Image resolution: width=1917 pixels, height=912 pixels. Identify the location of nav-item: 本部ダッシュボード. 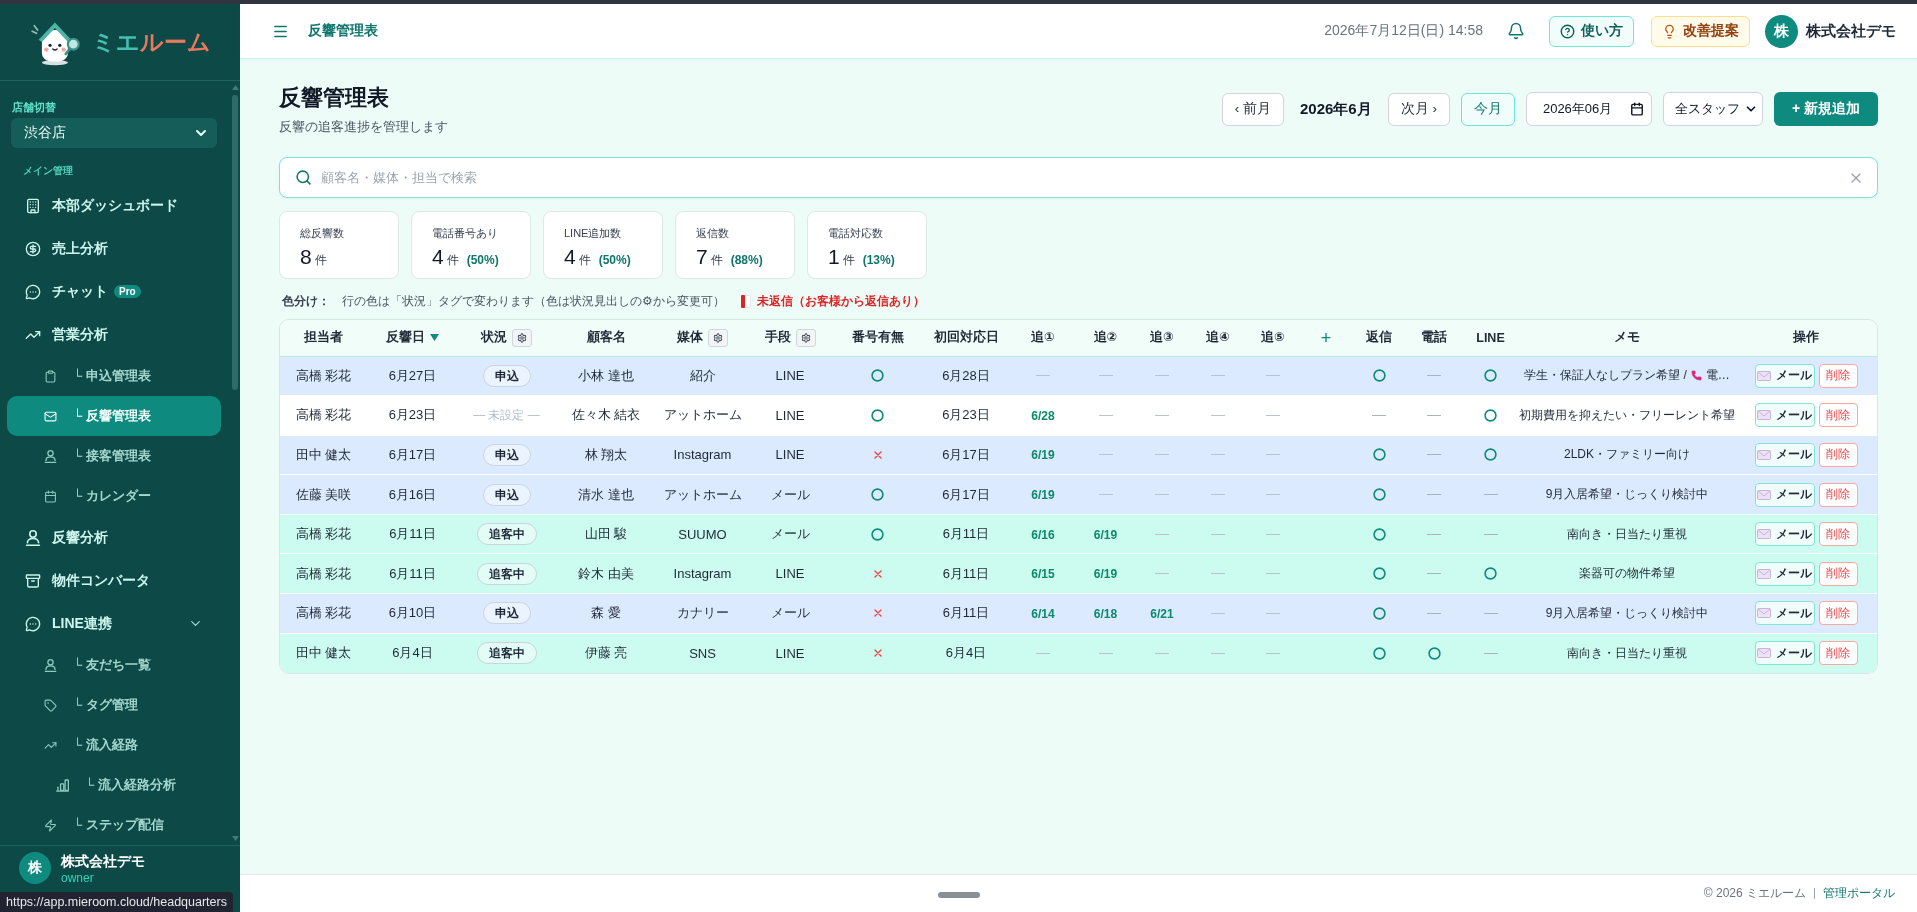
(114, 205).